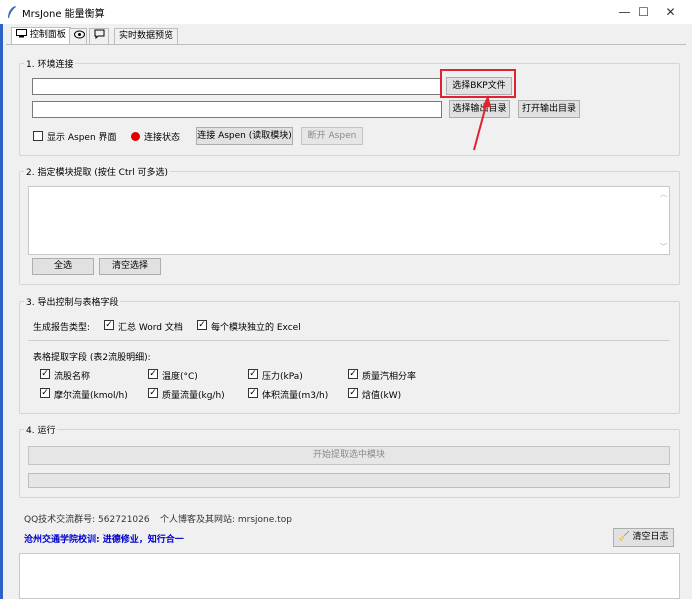  I want to click on scroll-down-icon: ﹀, so click(663, 247).